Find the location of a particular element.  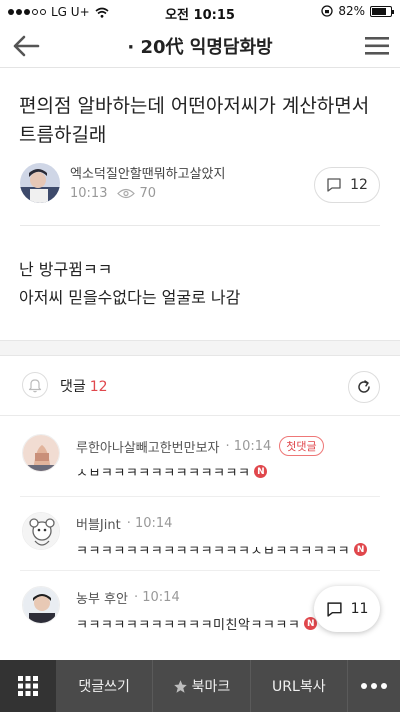

url-copy-button: URL복사 is located at coordinates (299, 686).